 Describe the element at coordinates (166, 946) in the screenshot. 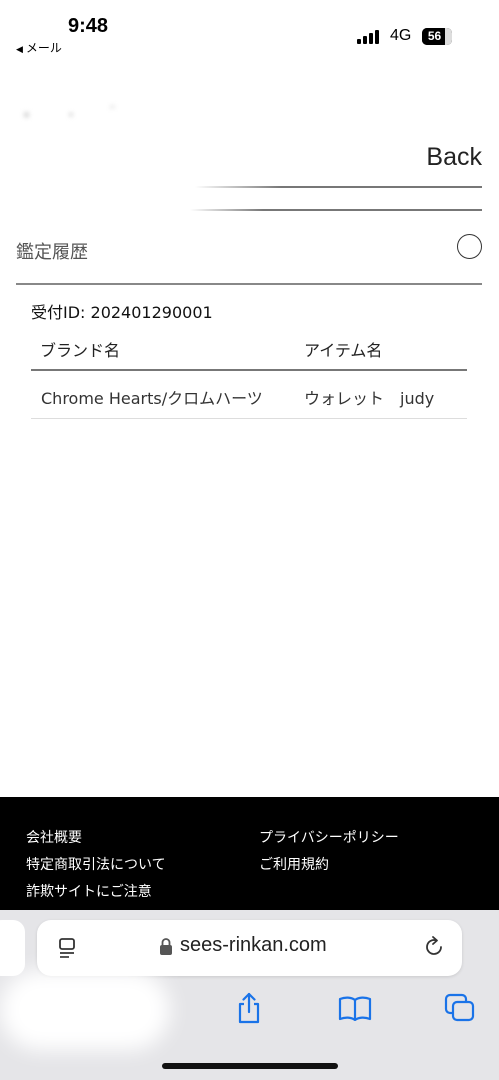

I see `lock-icon` at that location.